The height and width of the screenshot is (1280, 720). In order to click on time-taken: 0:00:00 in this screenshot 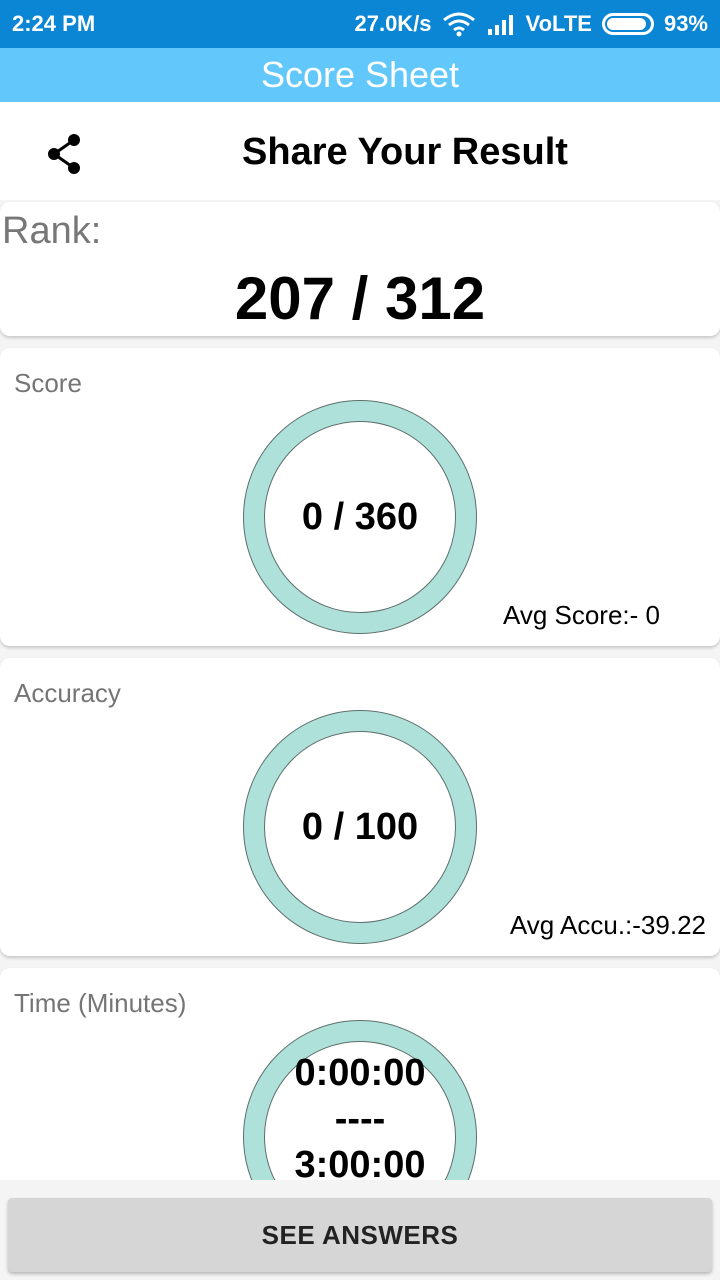, I will do `click(360, 1073)`.